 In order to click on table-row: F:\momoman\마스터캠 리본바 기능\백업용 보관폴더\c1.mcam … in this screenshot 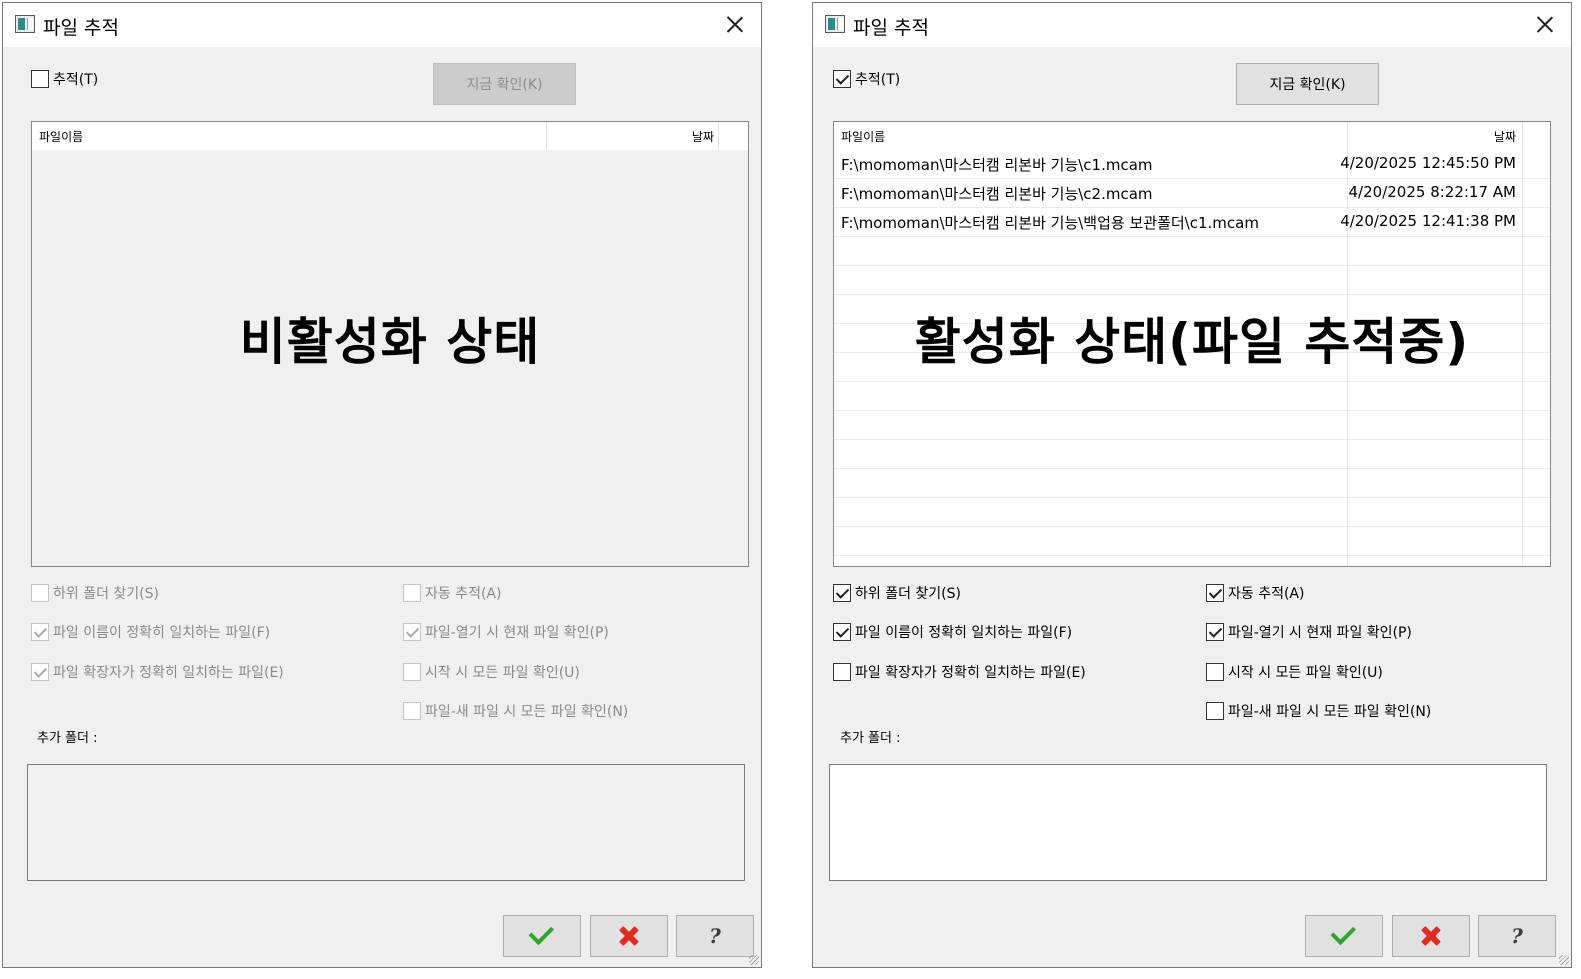, I will do `click(1192, 222)`.